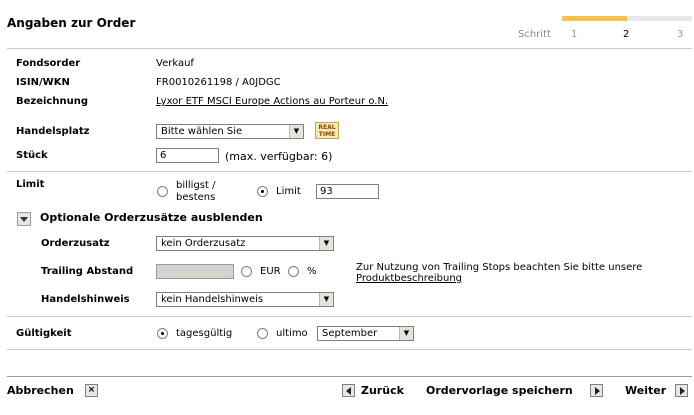 This screenshot has height=415, width=694. Describe the element at coordinates (348, 390) in the screenshot. I see `back-arrow-icon` at that location.